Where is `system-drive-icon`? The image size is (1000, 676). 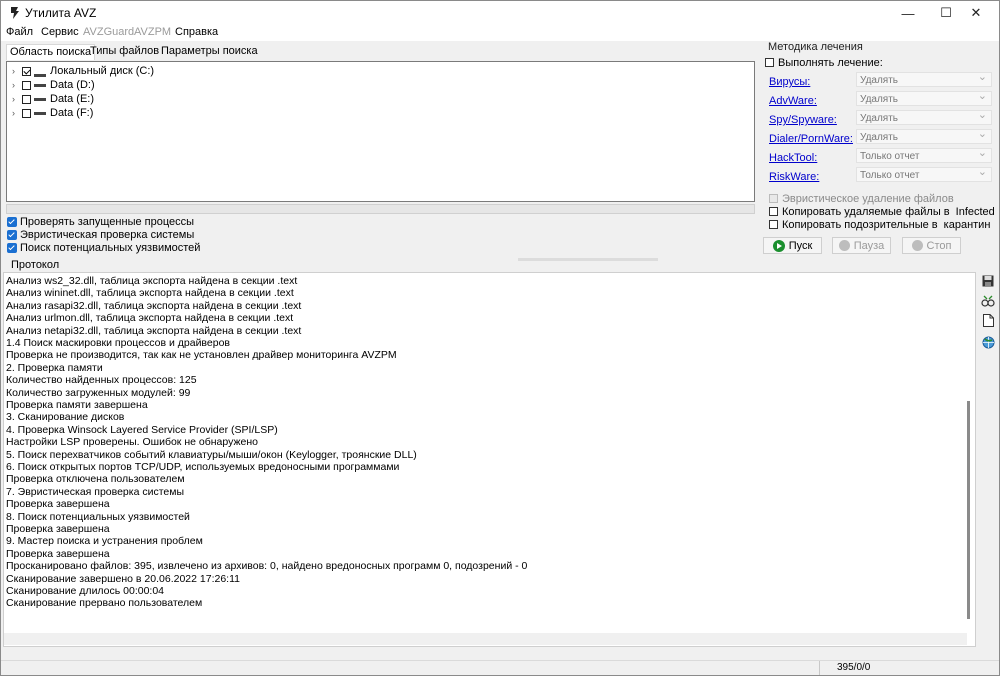 system-drive-icon is located at coordinates (40, 71).